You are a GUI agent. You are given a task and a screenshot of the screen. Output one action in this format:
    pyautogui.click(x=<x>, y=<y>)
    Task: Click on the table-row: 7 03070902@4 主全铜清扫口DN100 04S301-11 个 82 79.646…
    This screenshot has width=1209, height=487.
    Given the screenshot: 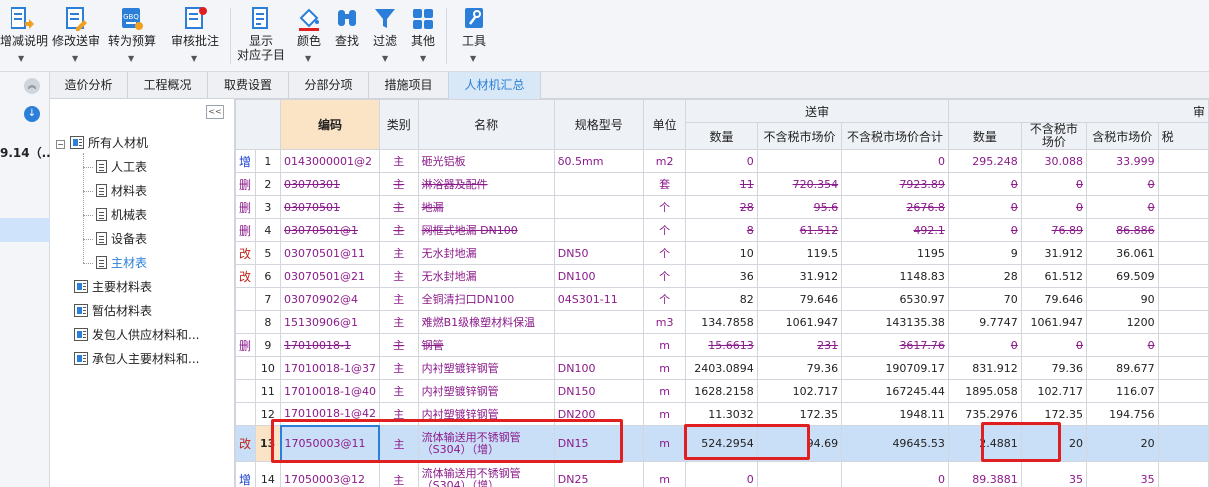 What is the action you would take?
    pyautogui.click(x=722, y=299)
    